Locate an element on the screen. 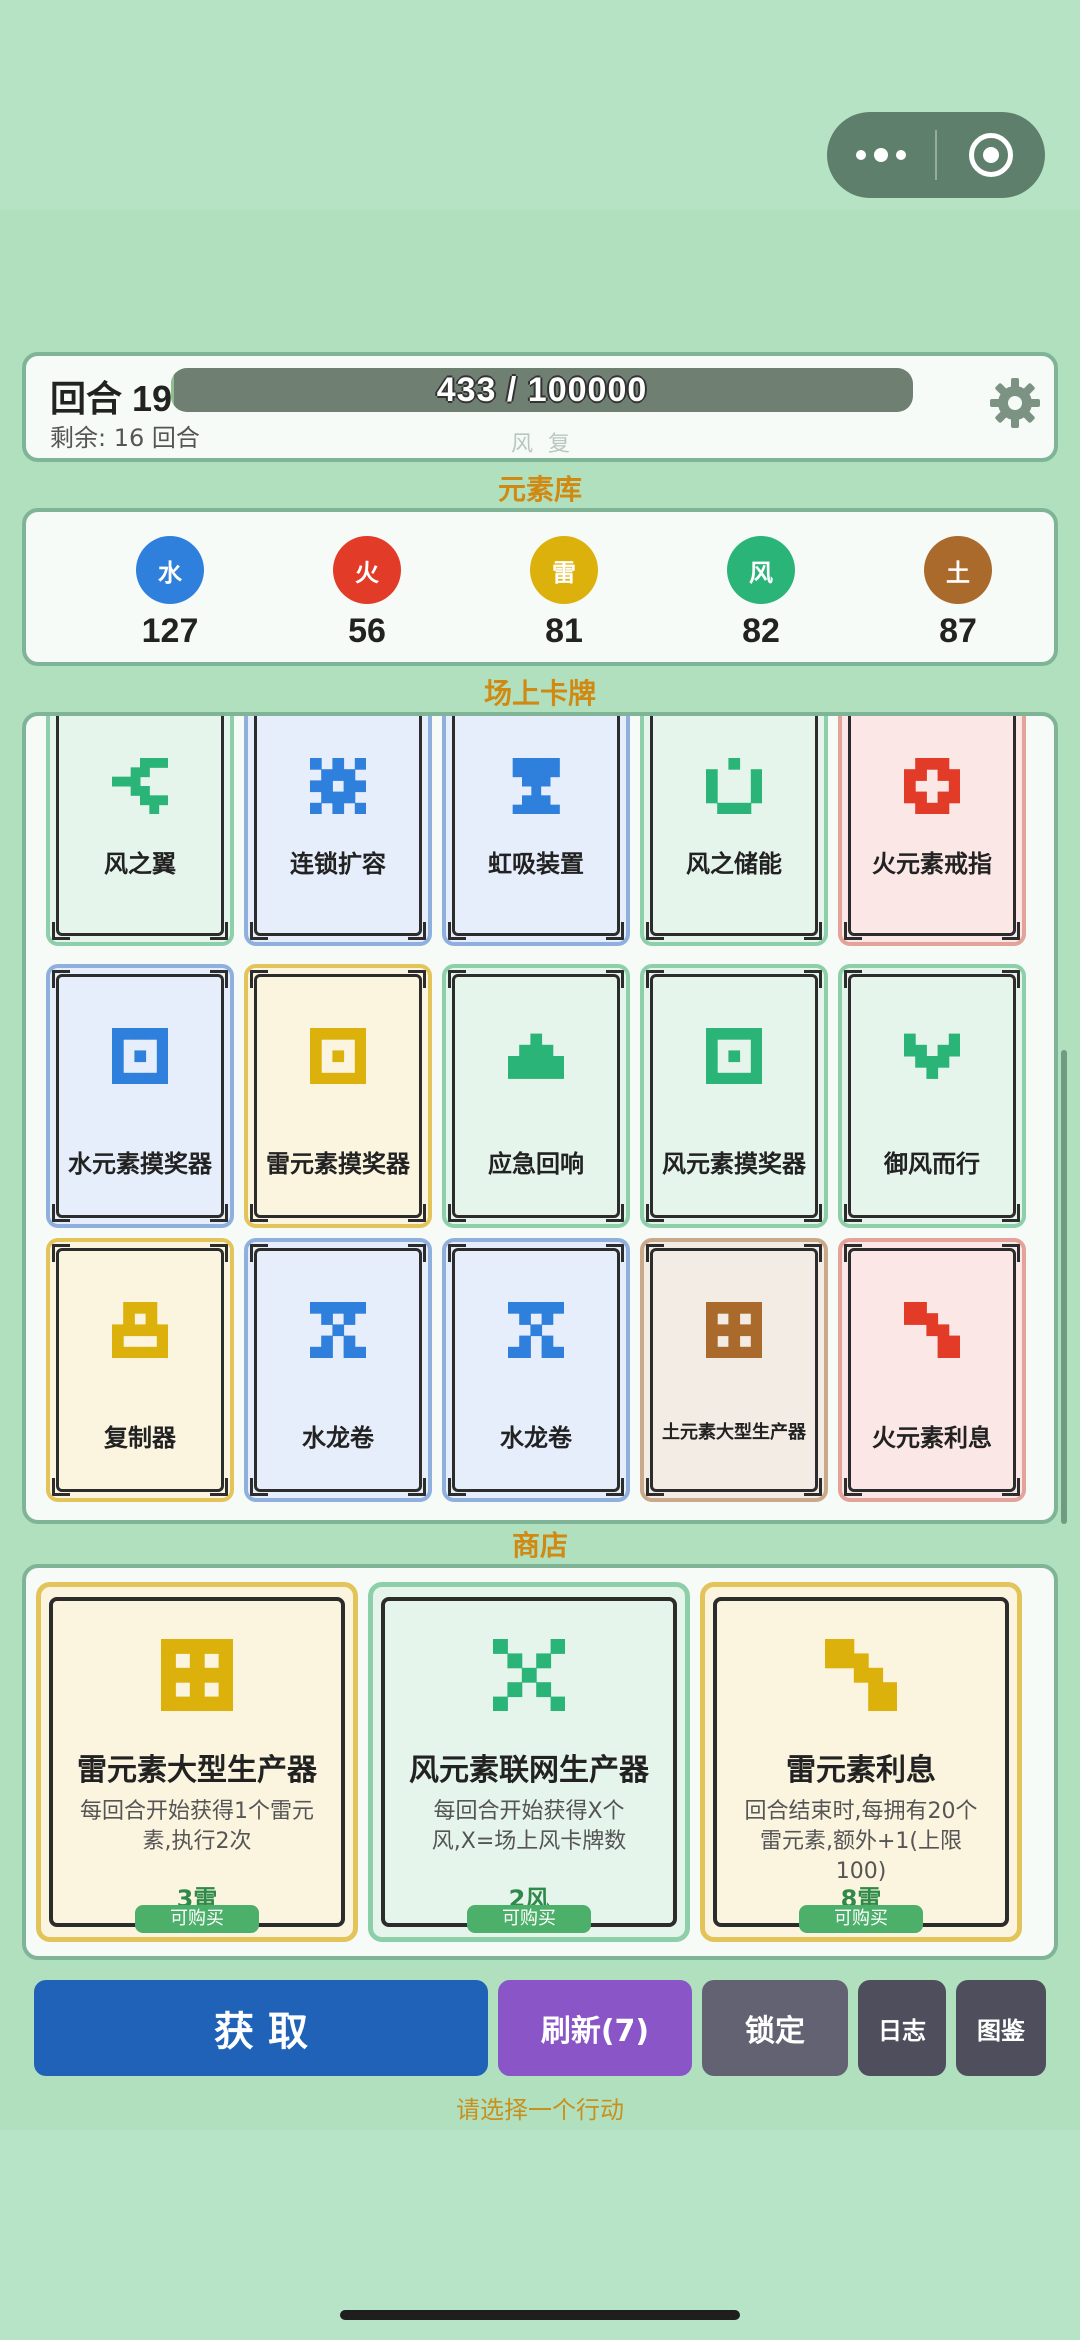  lock-button: 锁定 is located at coordinates (775, 2028).